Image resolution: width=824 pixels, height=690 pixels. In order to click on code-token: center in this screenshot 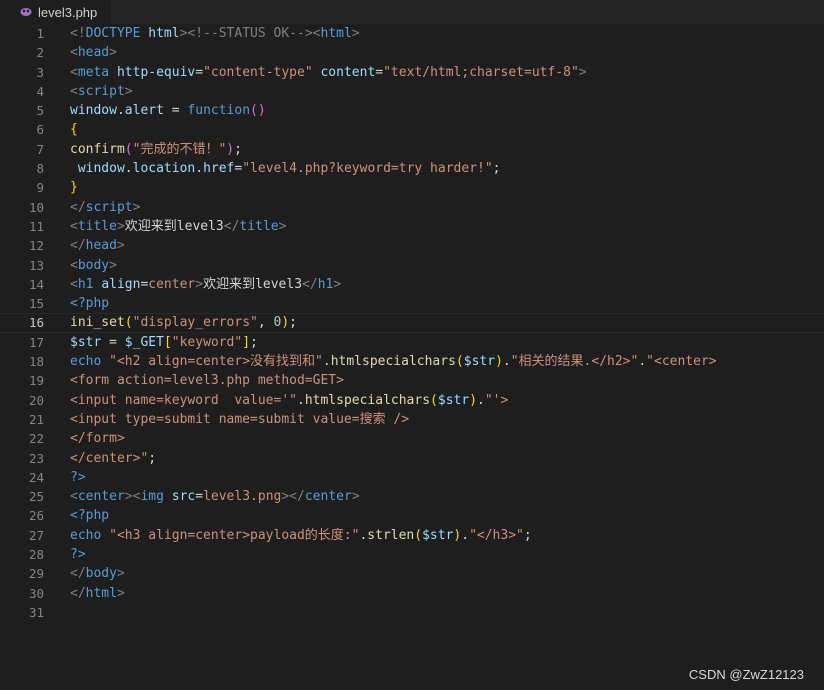, I will do `click(101, 497)`.